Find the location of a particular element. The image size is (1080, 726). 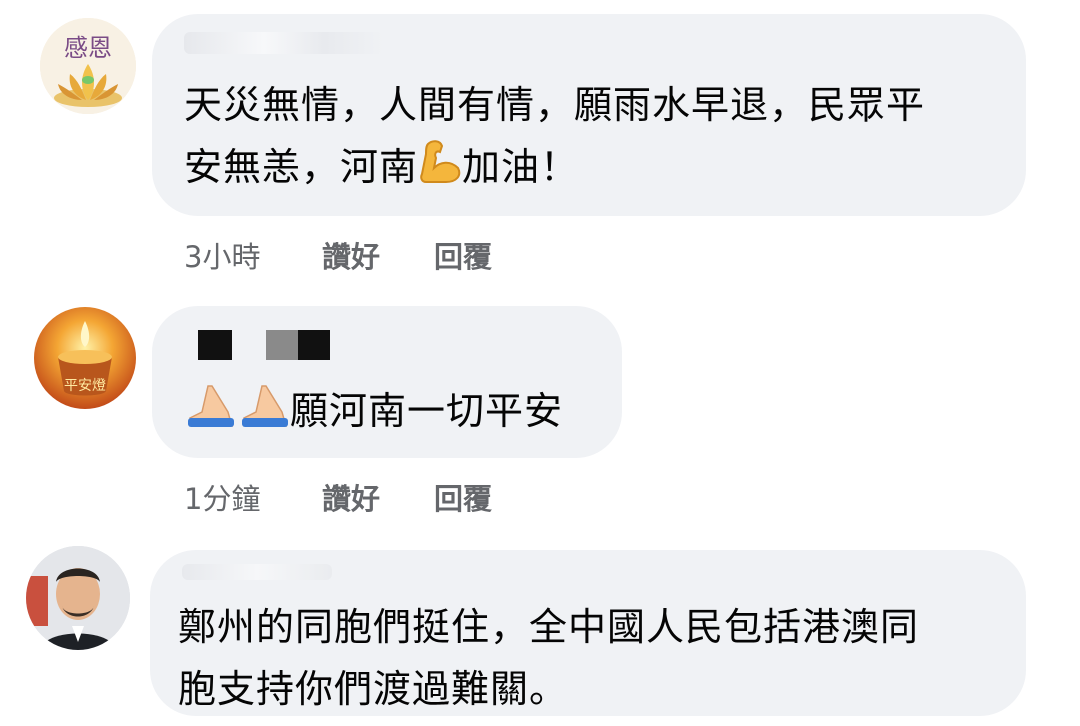

profile-photo-icon is located at coordinates (78, 598).